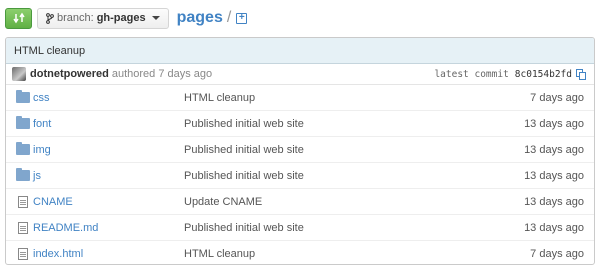 The width and height of the screenshot is (600, 273). Describe the element at coordinates (65, 228) in the screenshot. I see `file-name-link: README.md` at that location.